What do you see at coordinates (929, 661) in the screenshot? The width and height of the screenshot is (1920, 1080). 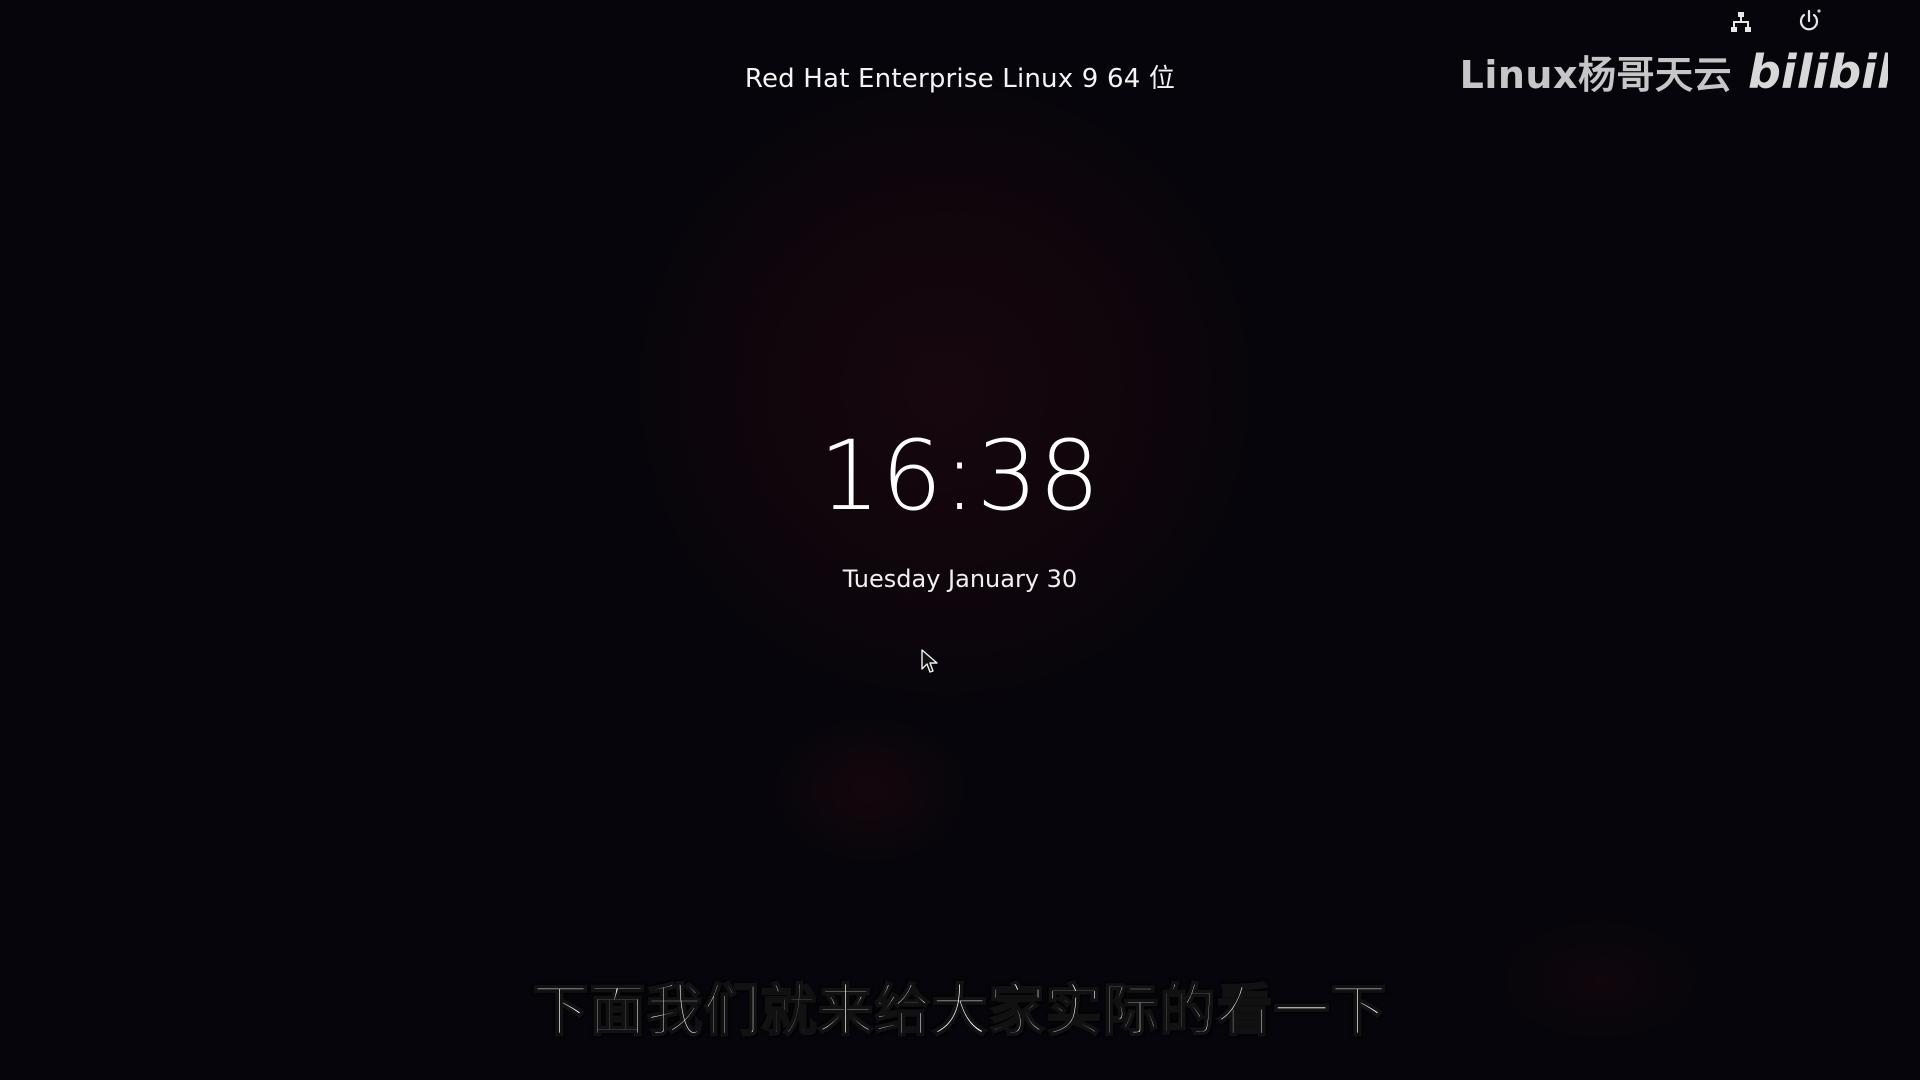 I see `mouse-pointer-icon` at bounding box center [929, 661].